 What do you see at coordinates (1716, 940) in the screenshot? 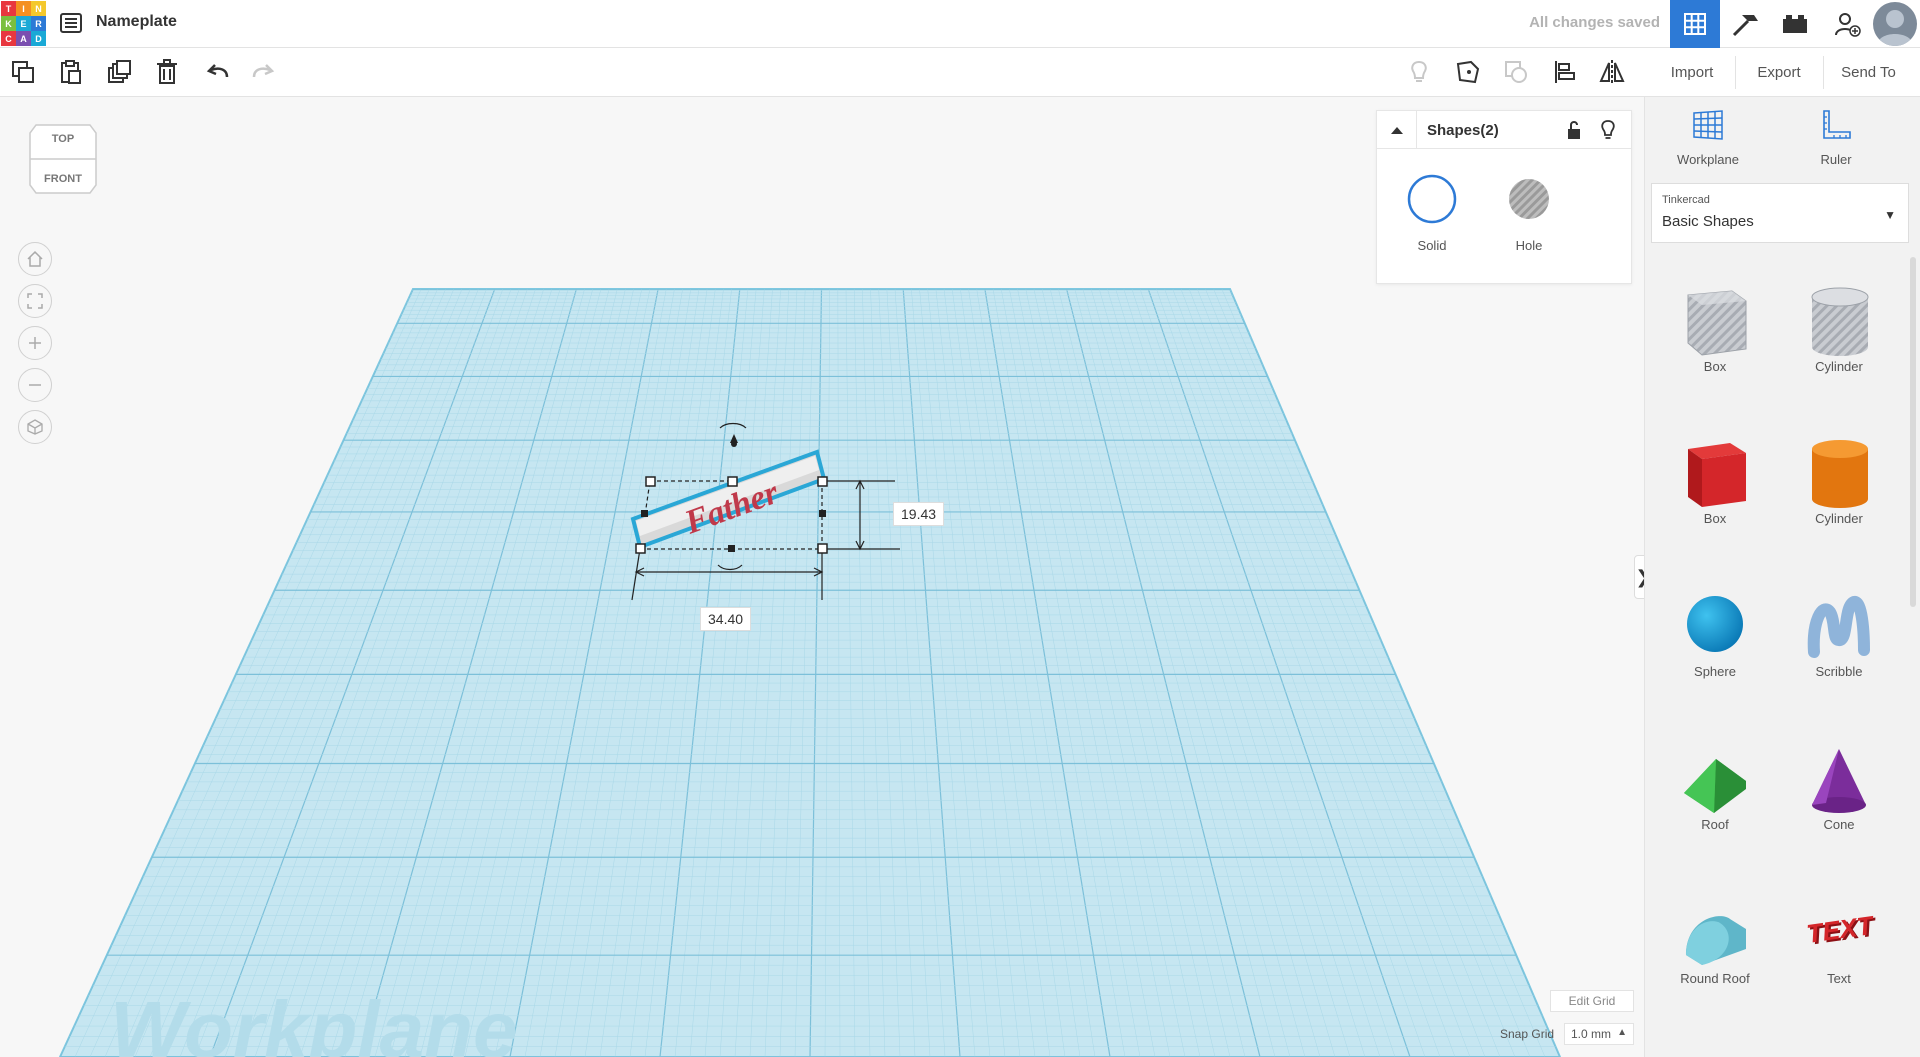
I see `round-roof-icon` at bounding box center [1716, 940].